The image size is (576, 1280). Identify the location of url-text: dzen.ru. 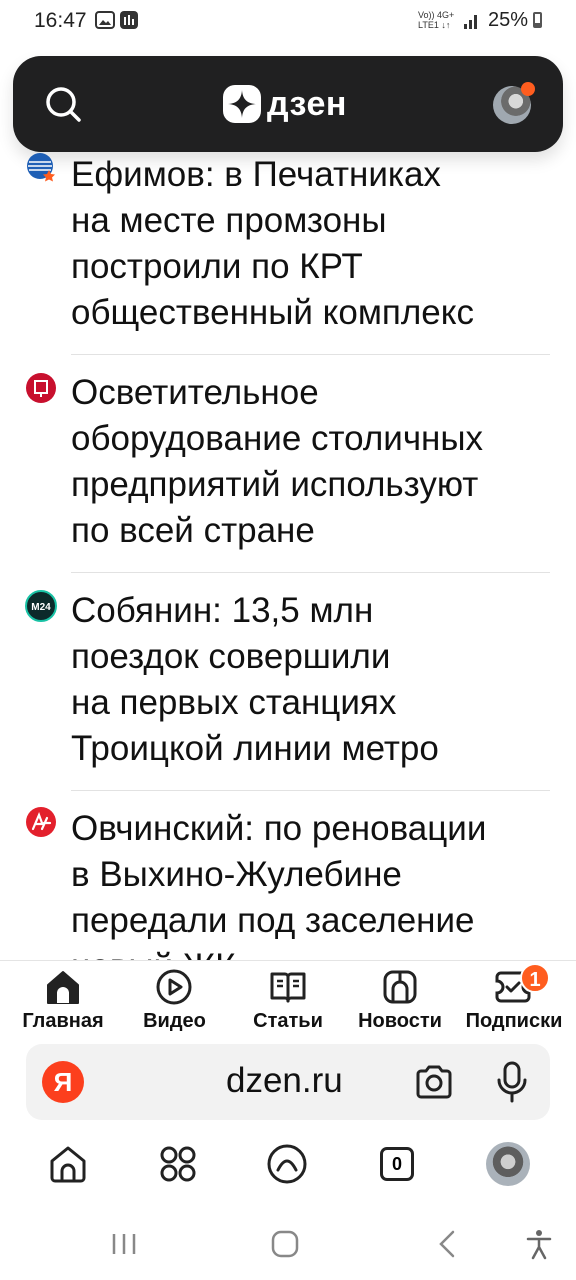
(284, 1081).